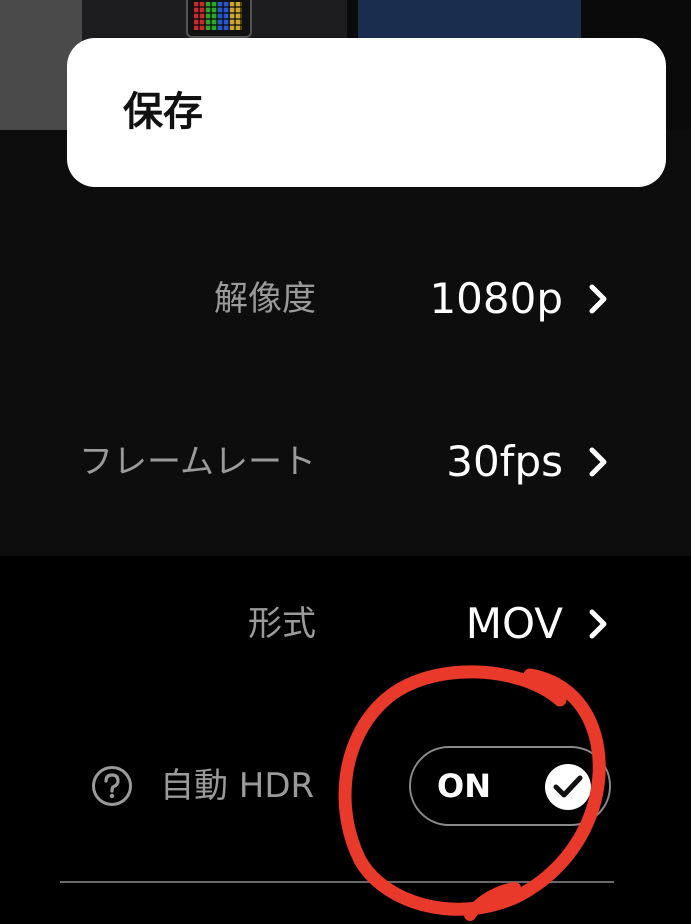 This screenshot has width=691, height=924. What do you see at coordinates (345, 624) in the screenshot?
I see `format-row: 形式 MOV` at bounding box center [345, 624].